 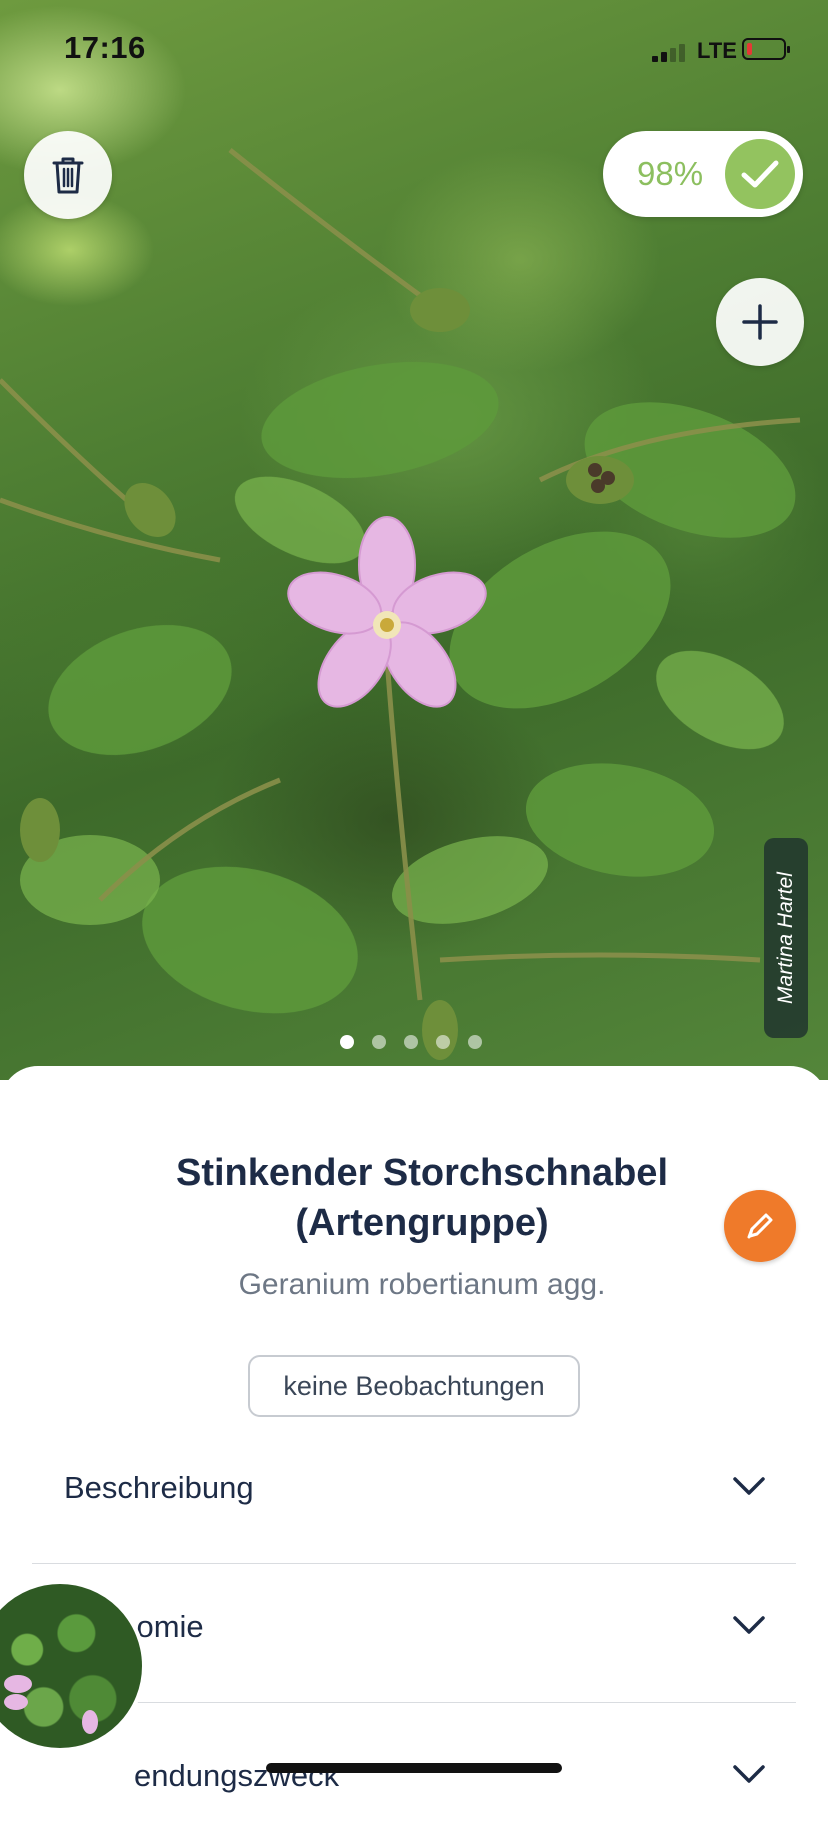 I want to click on home-indicator, so click(x=414, y=1768).